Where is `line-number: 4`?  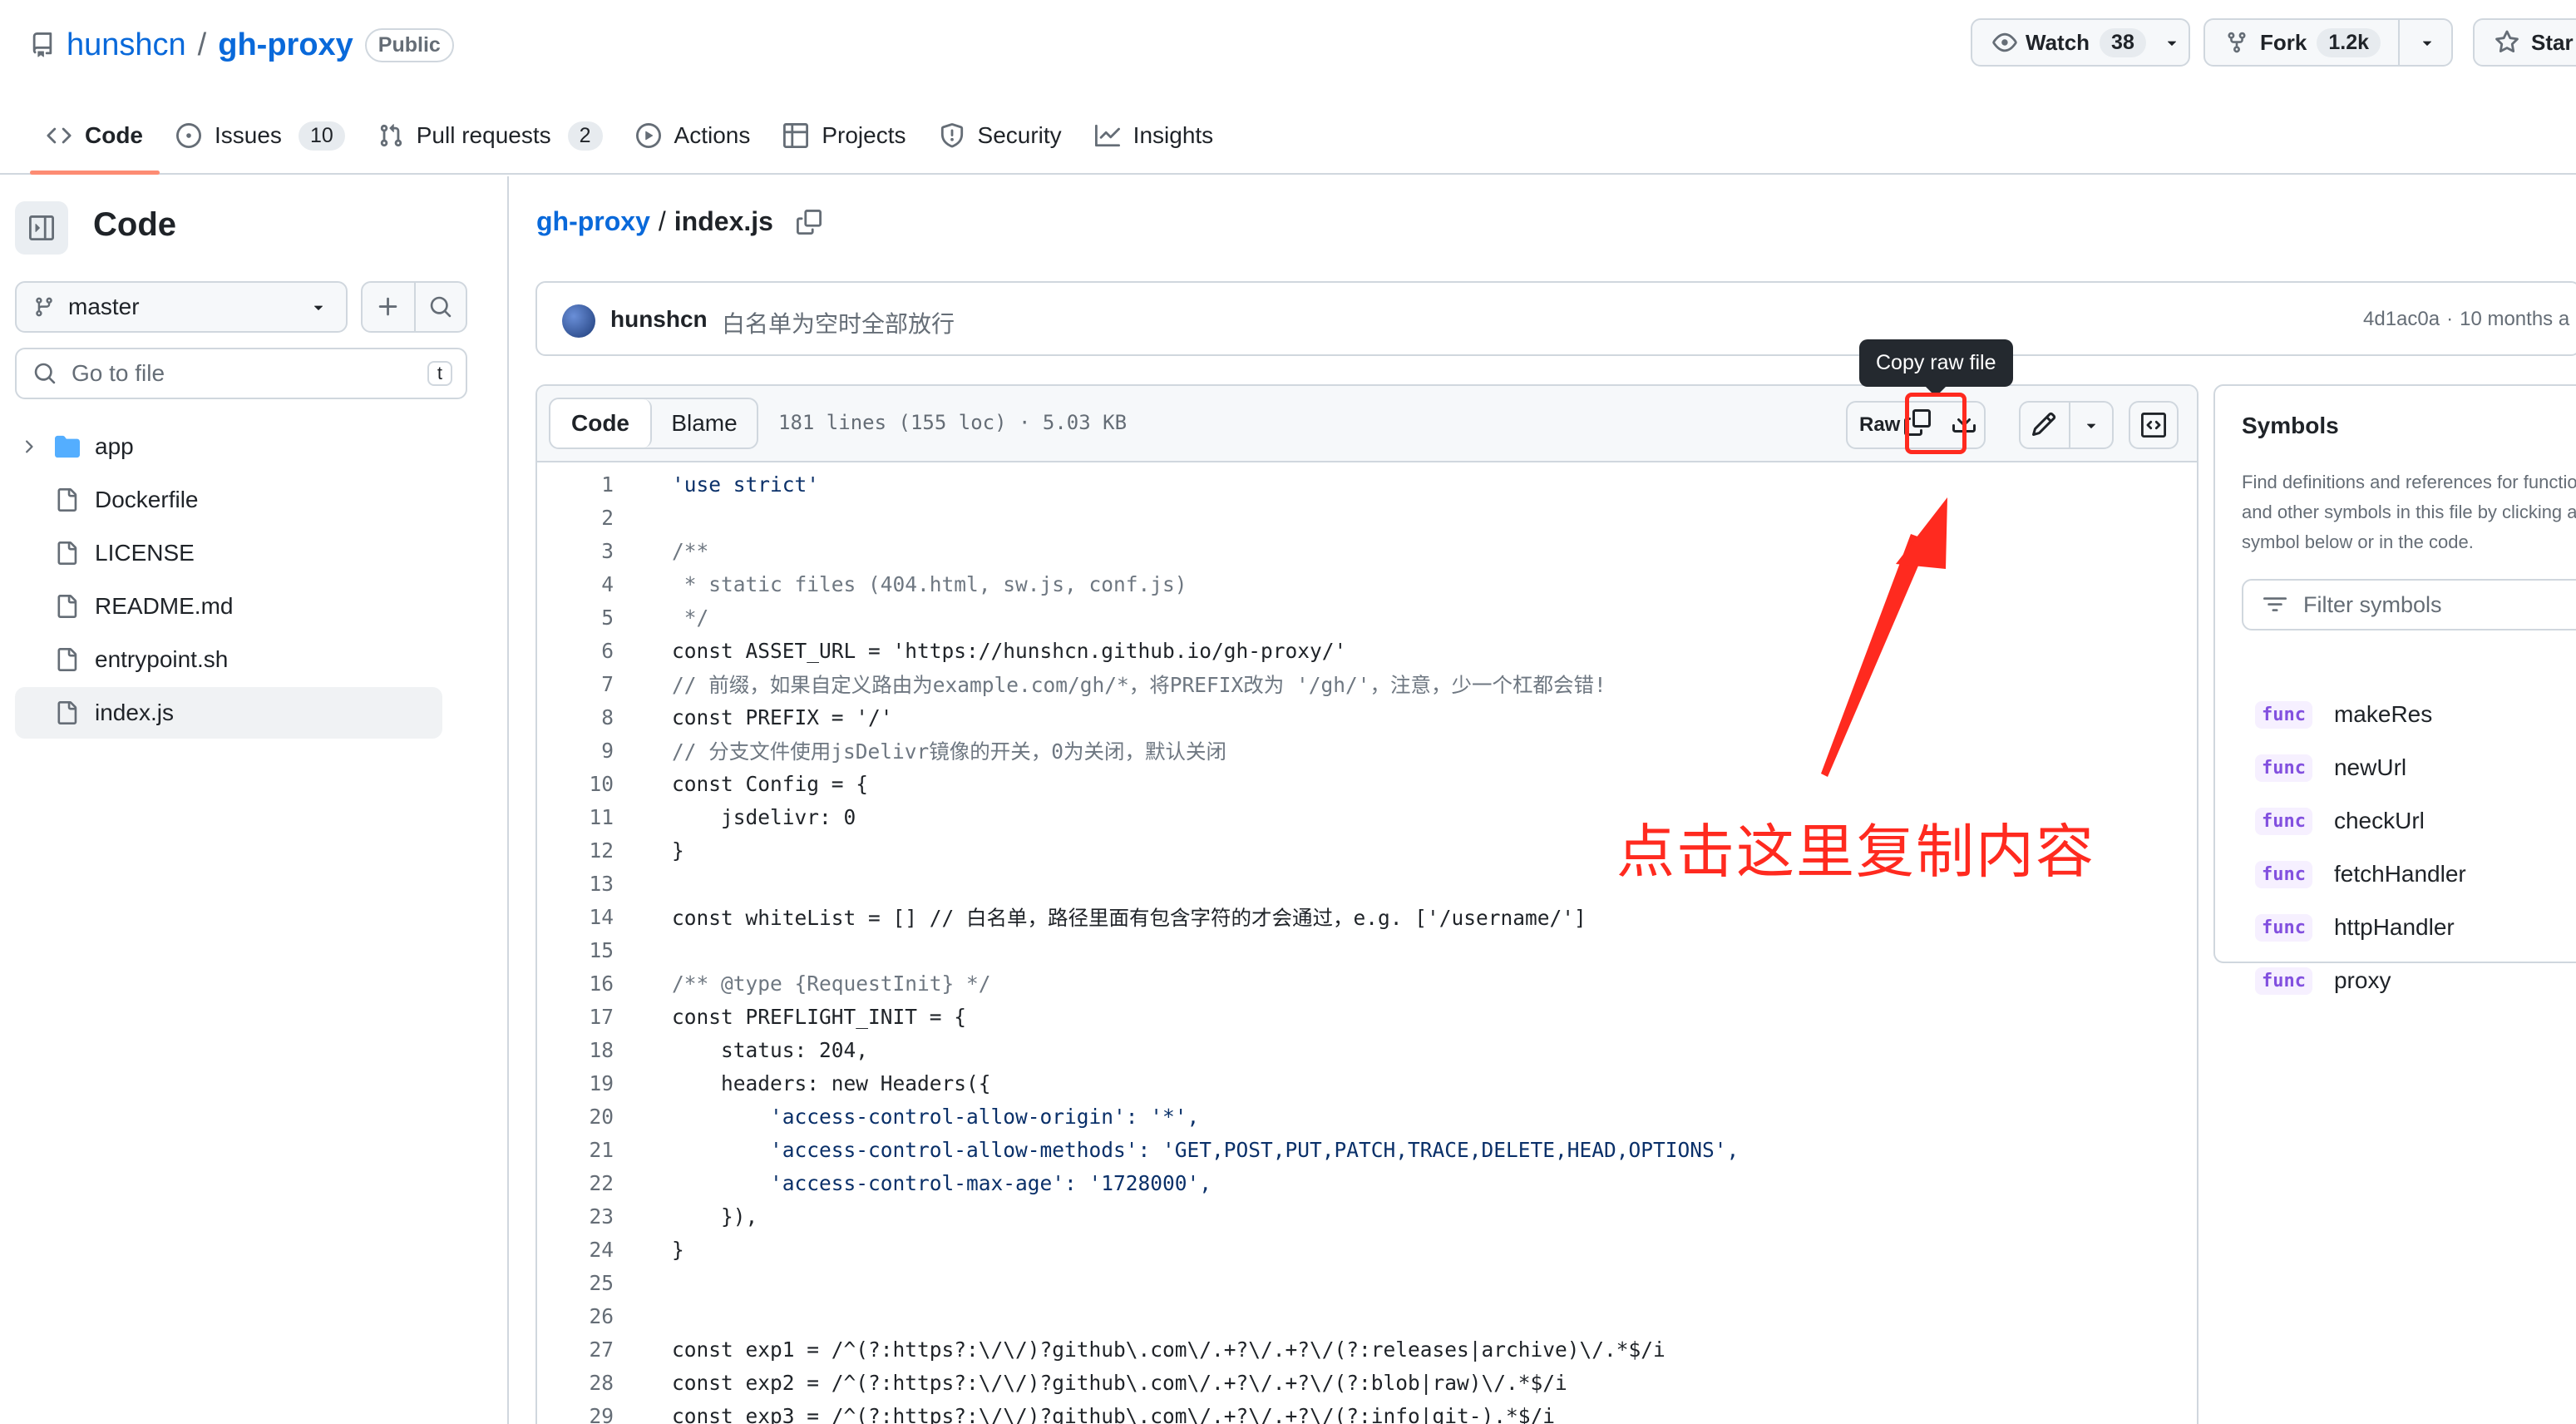 line-number: 4 is located at coordinates (575, 584).